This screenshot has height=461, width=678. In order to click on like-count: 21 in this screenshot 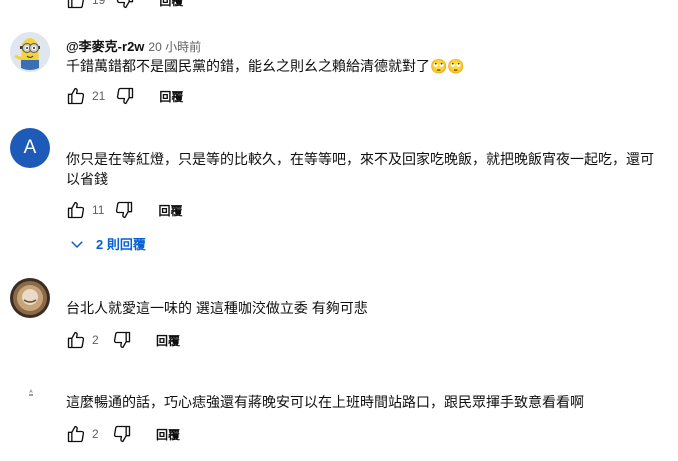, I will do `click(99, 96)`.